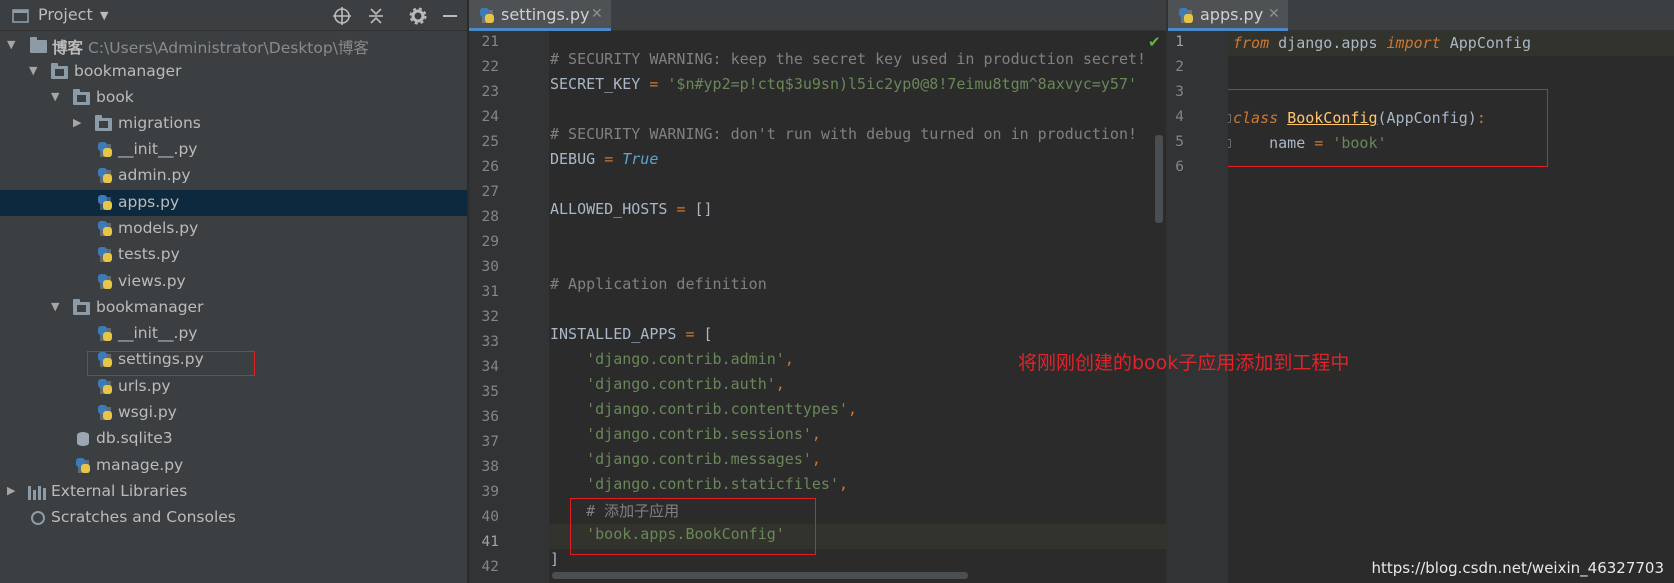 The image size is (1674, 583). Describe the element at coordinates (65, 14) in the screenshot. I see `project-view-selector: Project` at that location.